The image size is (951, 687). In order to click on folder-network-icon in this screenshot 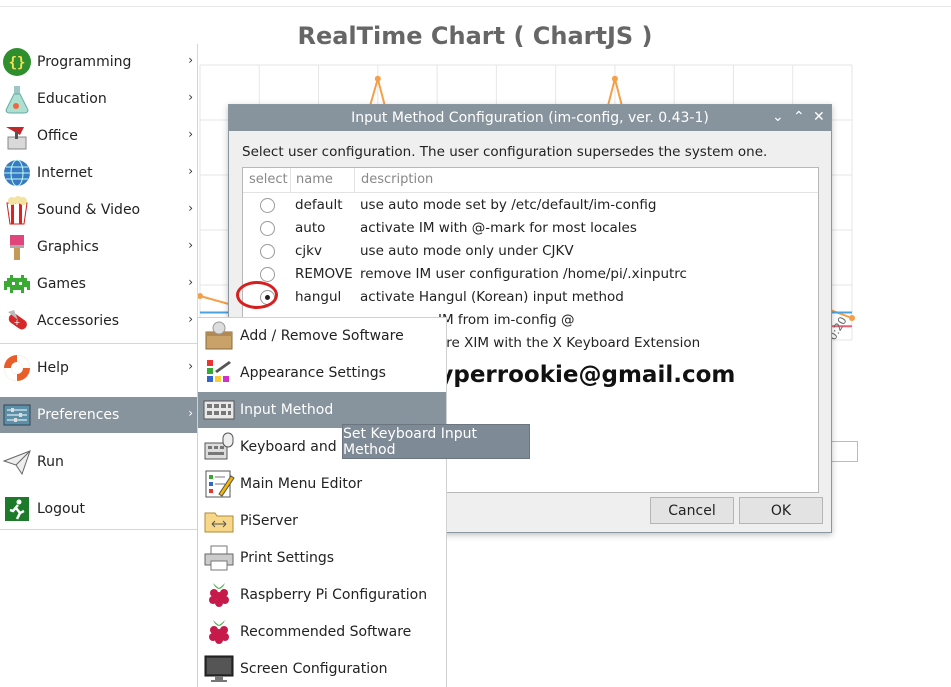, I will do `click(219, 521)`.